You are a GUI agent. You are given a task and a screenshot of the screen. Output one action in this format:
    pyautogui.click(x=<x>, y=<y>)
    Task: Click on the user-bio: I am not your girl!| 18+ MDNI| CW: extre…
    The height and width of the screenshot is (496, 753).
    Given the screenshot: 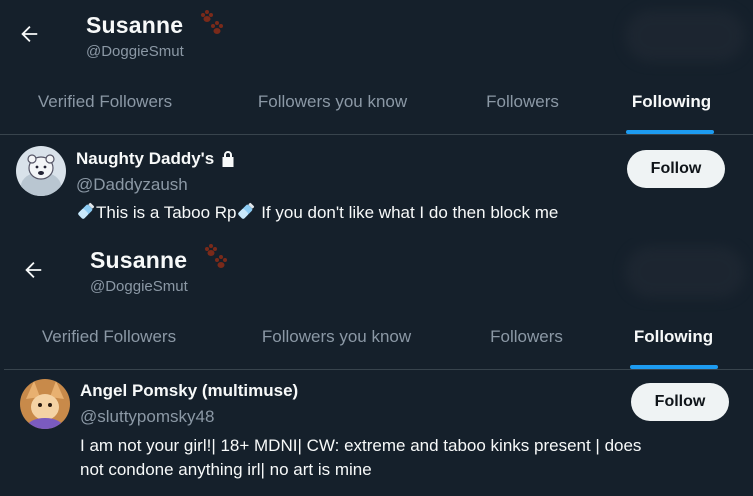 What is the action you would take?
    pyautogui.click(x=410, y=458)
    